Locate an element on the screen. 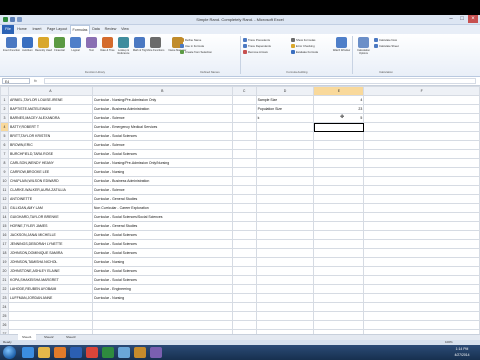 This screenshot has width=480, height=360. cell-b: Non Curricular - Career Exploration is located at coordinates (162, 208).